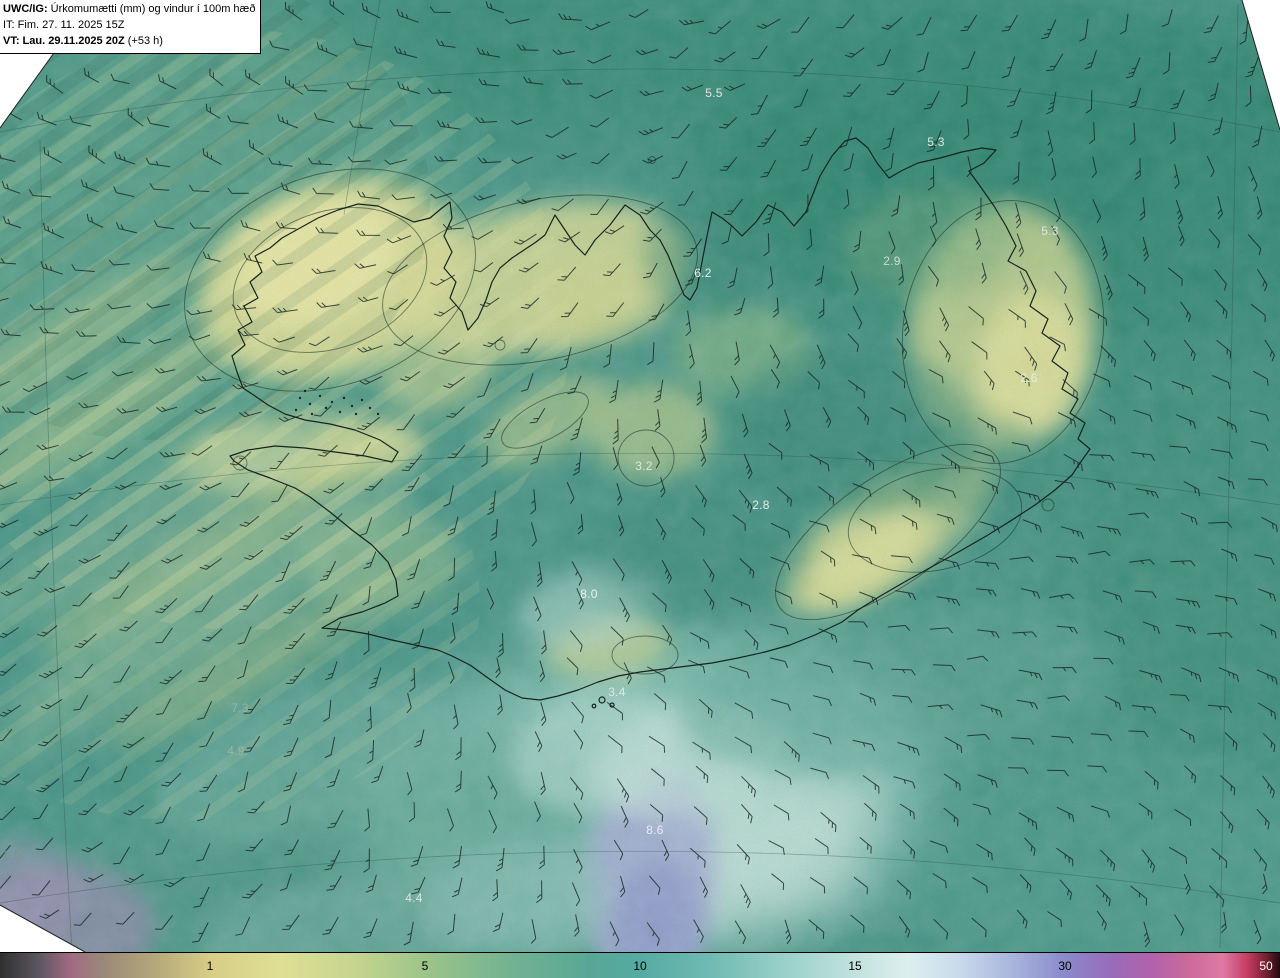  I want to click on colorbar-tick-label: 1, so click(210, 965).